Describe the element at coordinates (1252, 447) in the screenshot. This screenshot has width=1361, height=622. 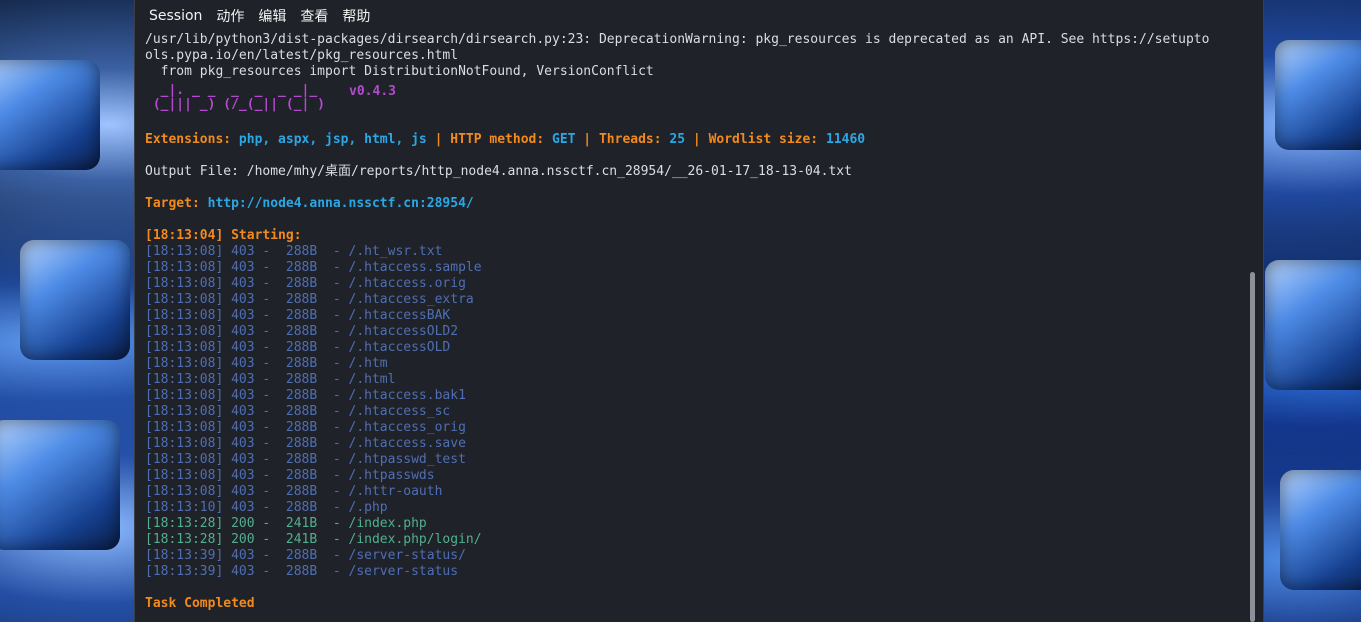
I see `scrollbar-thumb` at that location.